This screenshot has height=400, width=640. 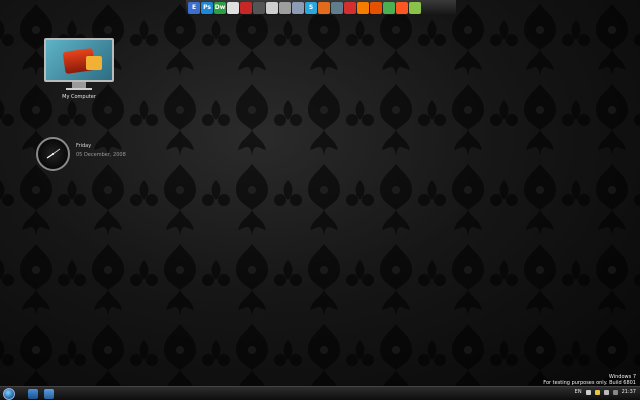 What do you see at coordinates (311, 7) in the screenshot?
I see `skype-icon: S` at bounding box center [311, 7].